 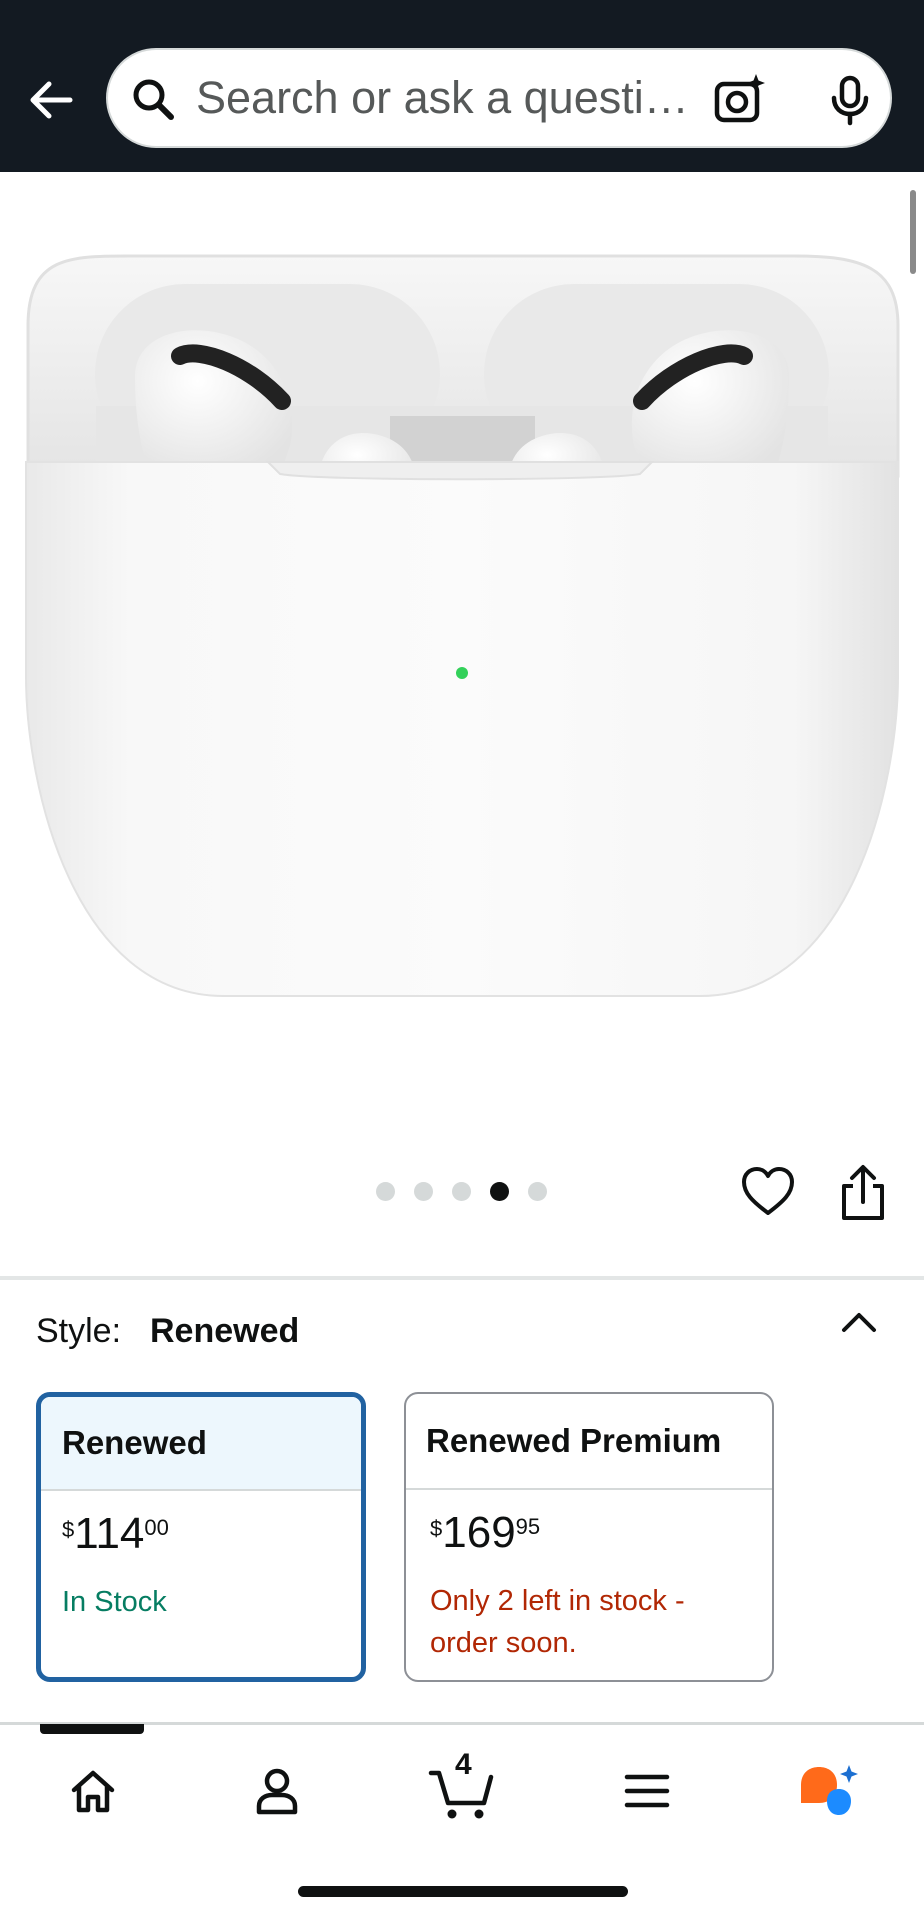 I want to click on search-icon, so click(x=153, y=99).